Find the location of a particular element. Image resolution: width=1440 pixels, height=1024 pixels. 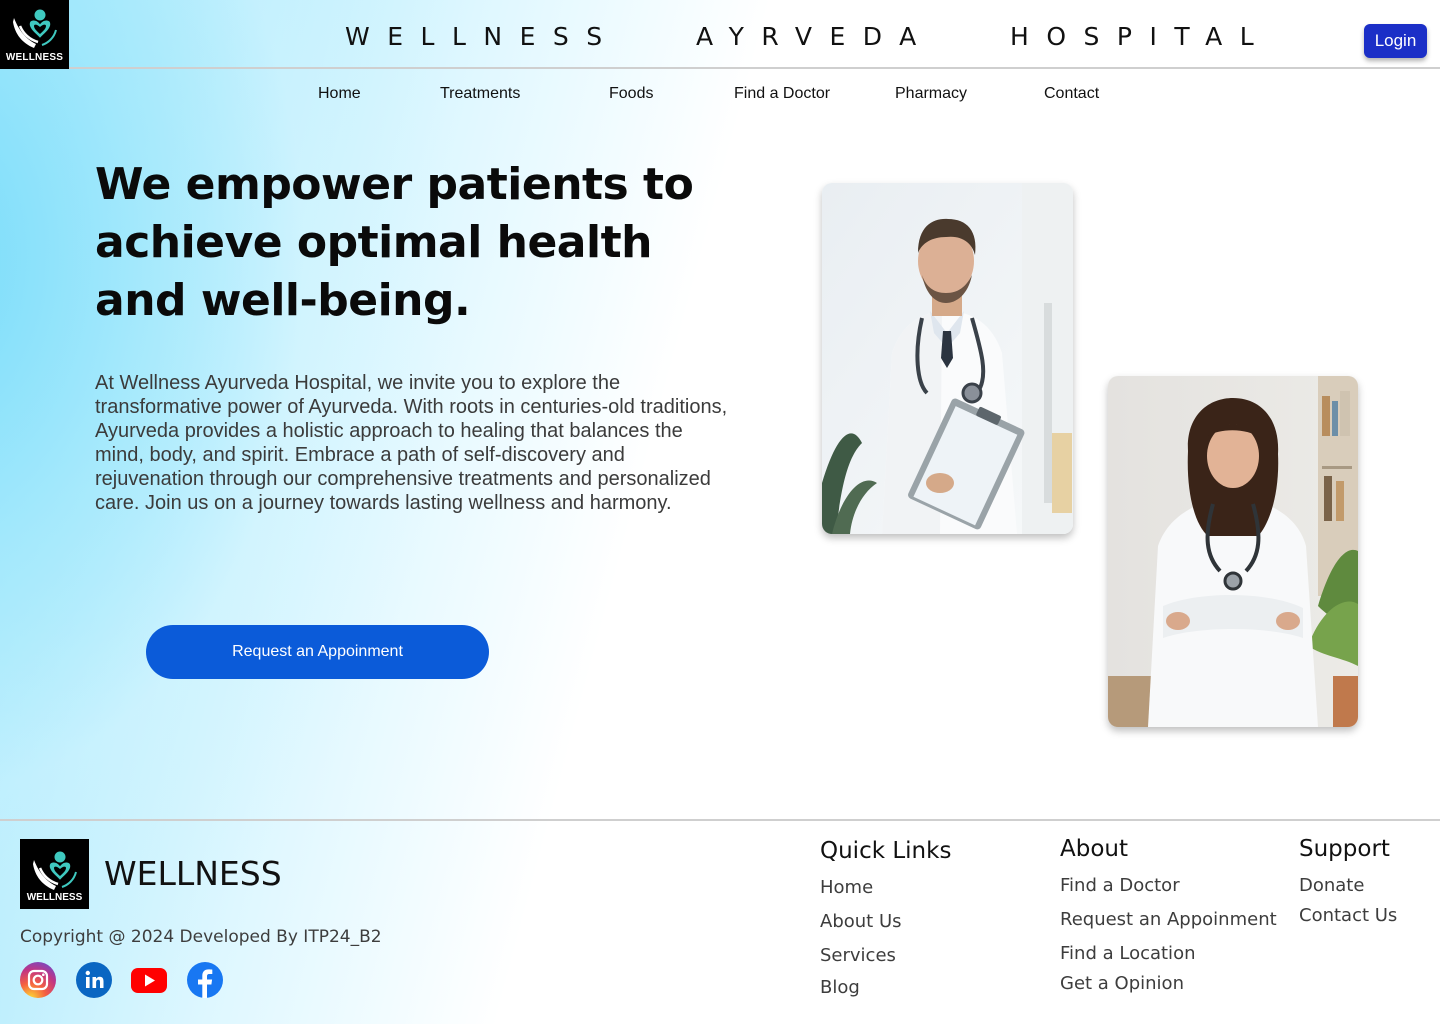

support-title: Support is located at coordinates (1344, 849).